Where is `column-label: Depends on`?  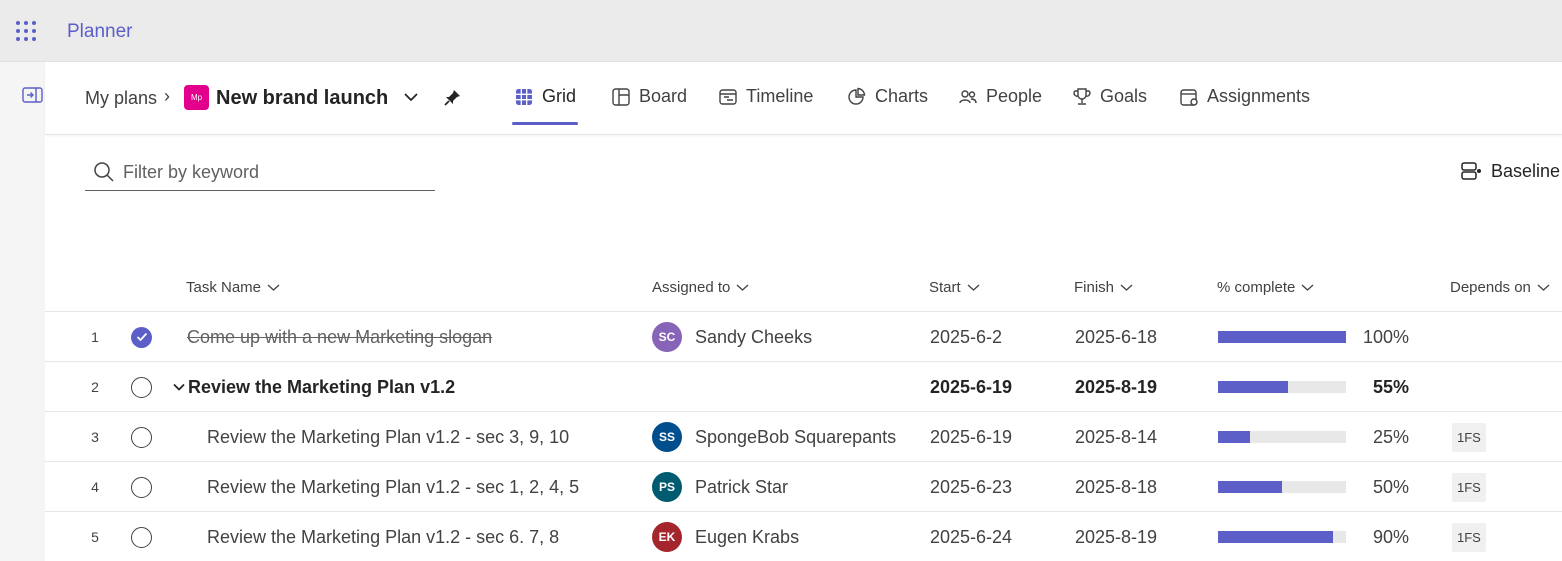
column-label: Depends on is located at coordinates (1490, 287).